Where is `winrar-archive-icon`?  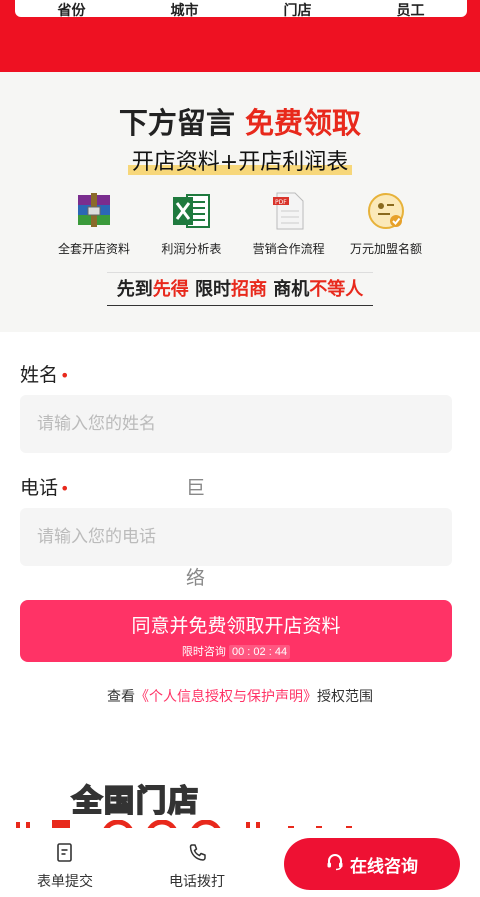
winrar-archive-icon is located at coordinates (94, 211).